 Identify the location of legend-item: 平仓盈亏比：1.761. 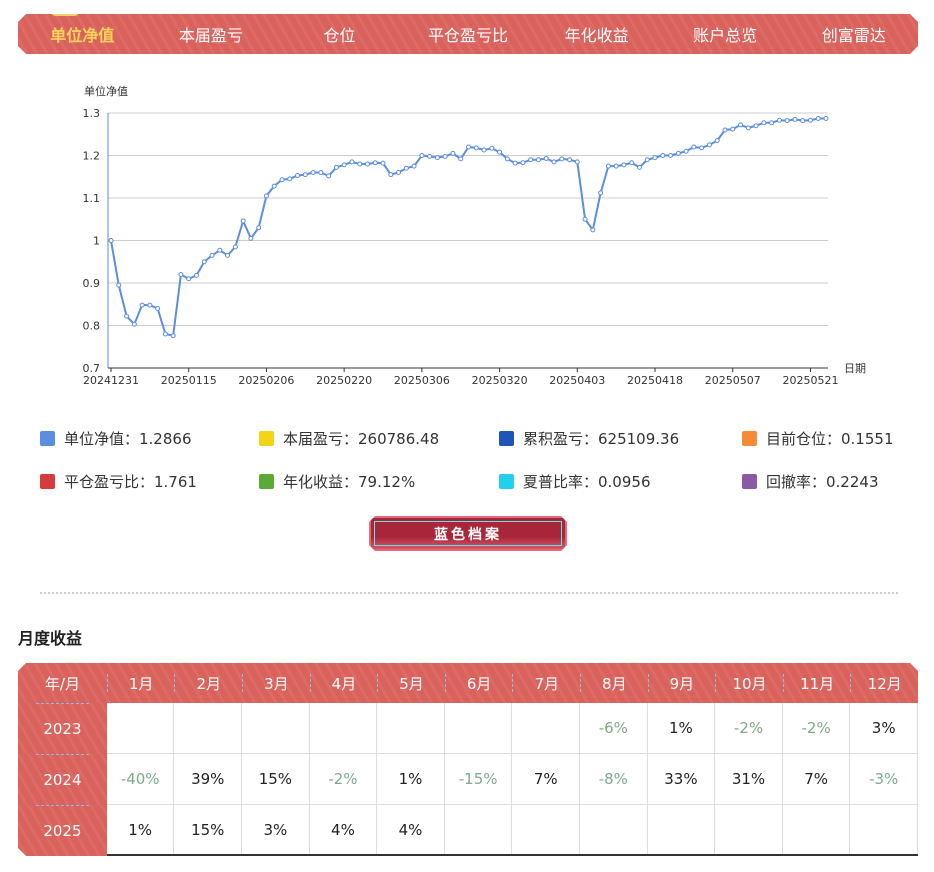
(149, 481).